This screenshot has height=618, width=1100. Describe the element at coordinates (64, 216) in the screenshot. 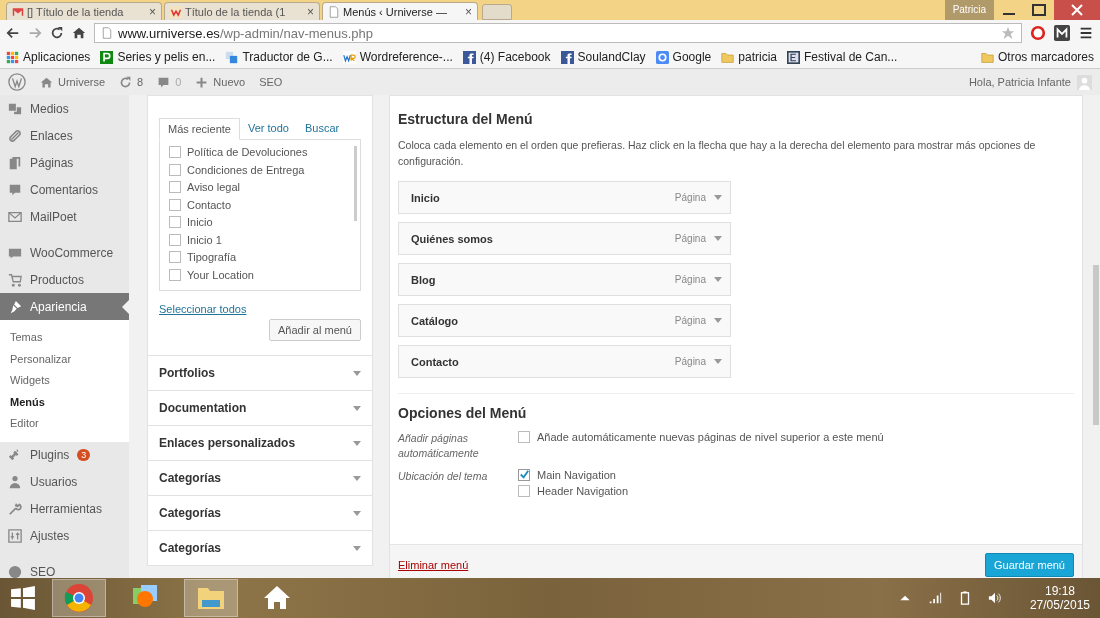

I see `sidebar-item: MailPoet` at that location.